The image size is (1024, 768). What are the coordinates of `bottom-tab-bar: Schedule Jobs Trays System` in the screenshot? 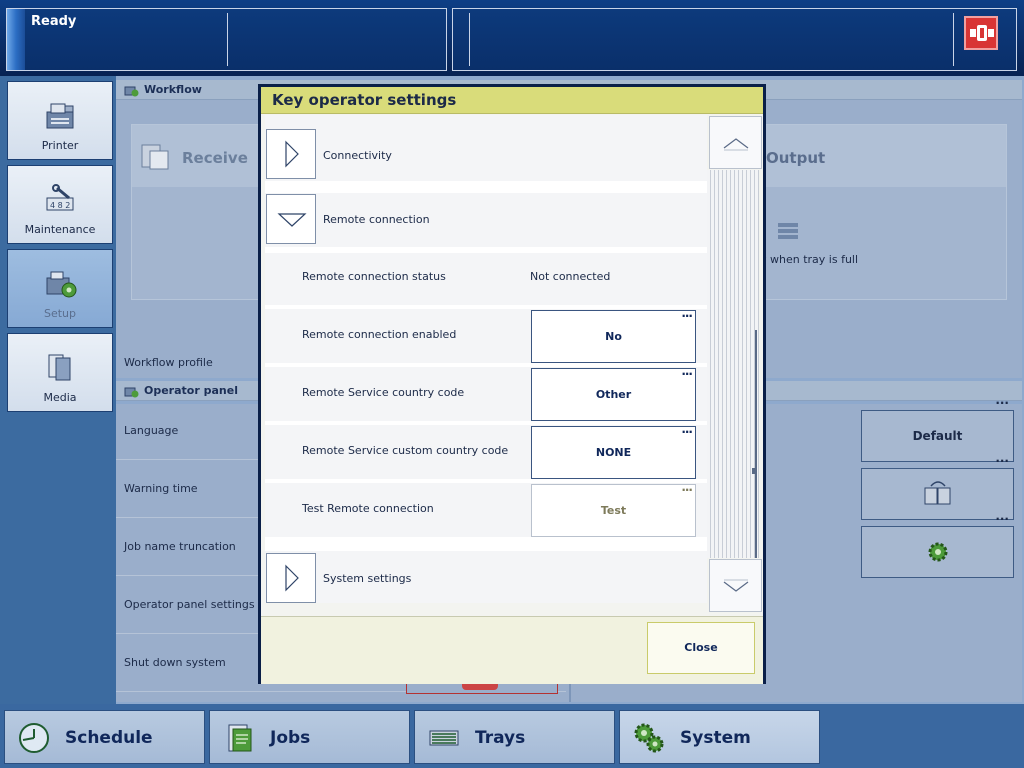 It's located at (512, 736).